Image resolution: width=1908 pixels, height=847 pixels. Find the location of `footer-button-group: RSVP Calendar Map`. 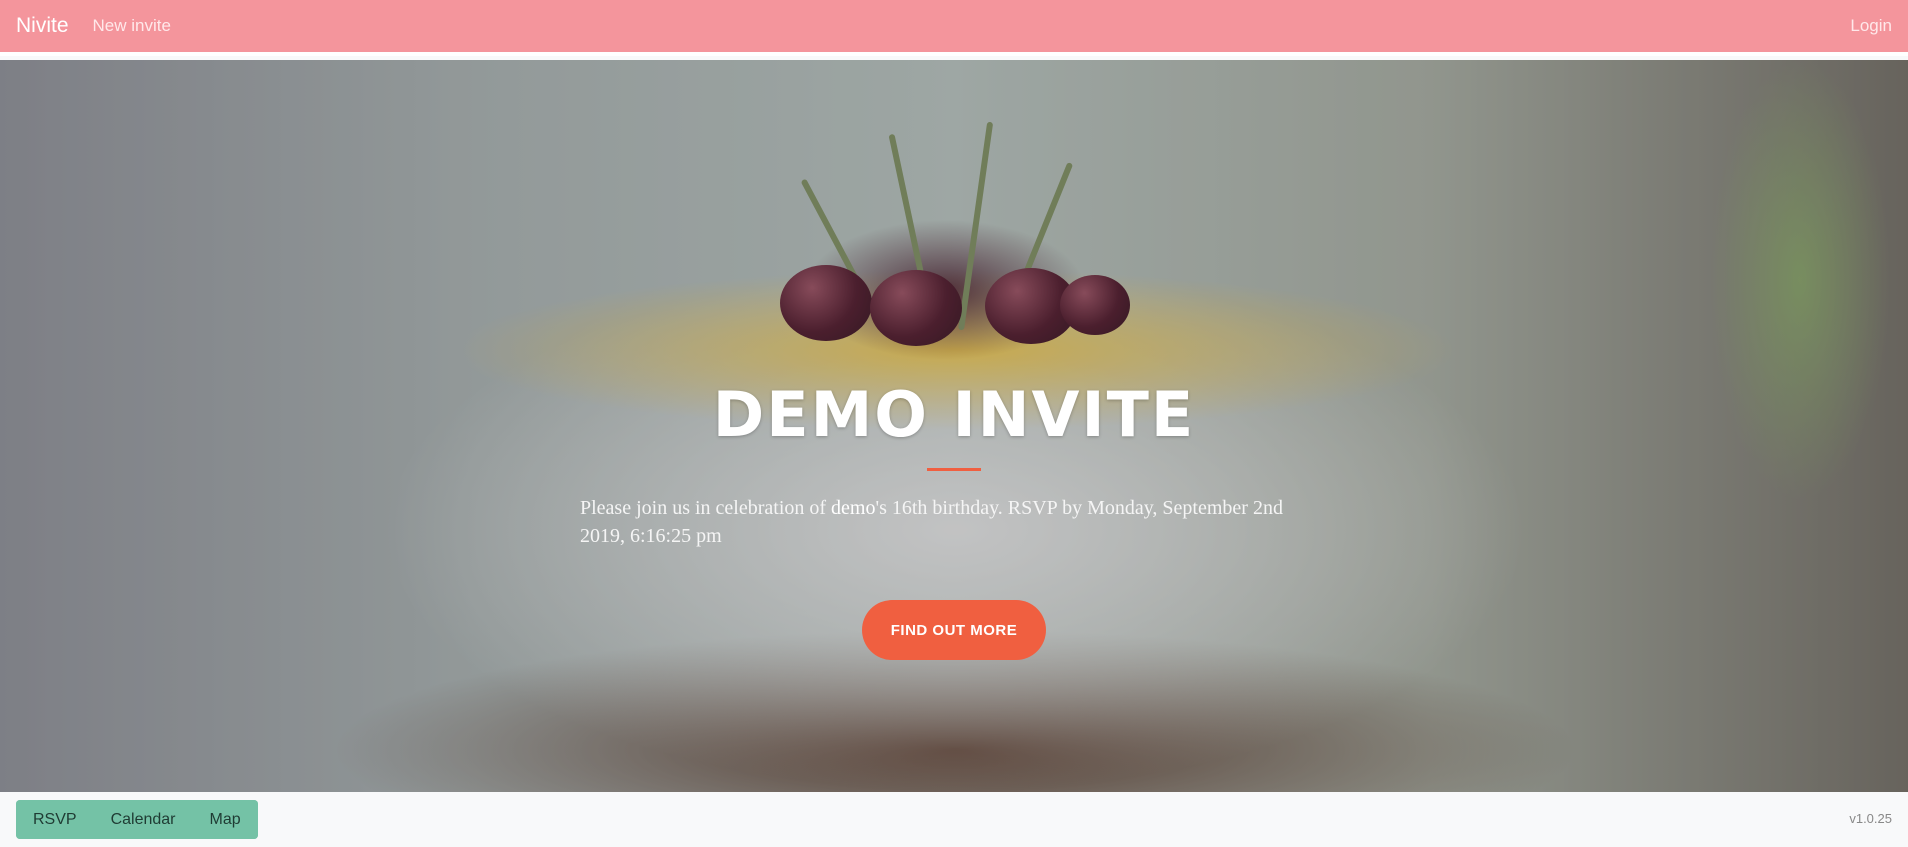

footer-button-group: RSVP Calendar Map is located at coordinates (137, 819).